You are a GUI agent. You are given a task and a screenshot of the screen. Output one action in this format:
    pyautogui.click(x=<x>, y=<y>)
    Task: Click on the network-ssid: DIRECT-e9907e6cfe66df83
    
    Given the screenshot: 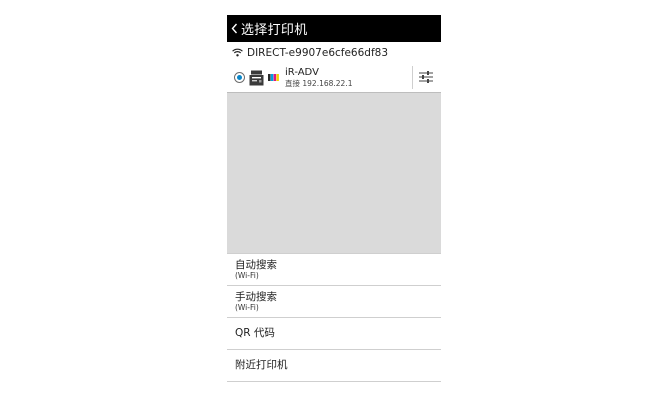 What is the action you would take?
    pyautogui.click(x=318, y=52)
    